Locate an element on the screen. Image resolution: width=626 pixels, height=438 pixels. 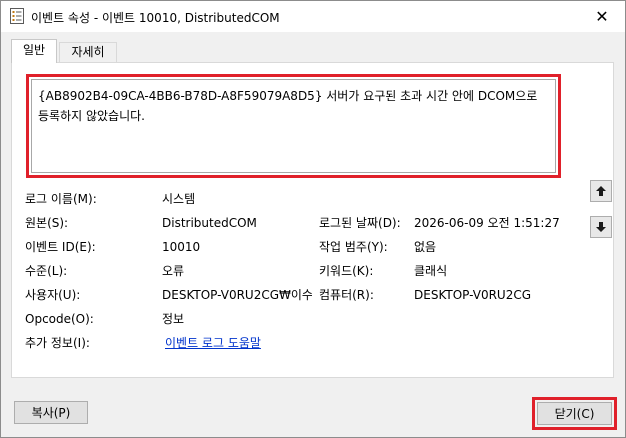
more-info-label: 추가 정보(I): is located at coordinates (57, 343).